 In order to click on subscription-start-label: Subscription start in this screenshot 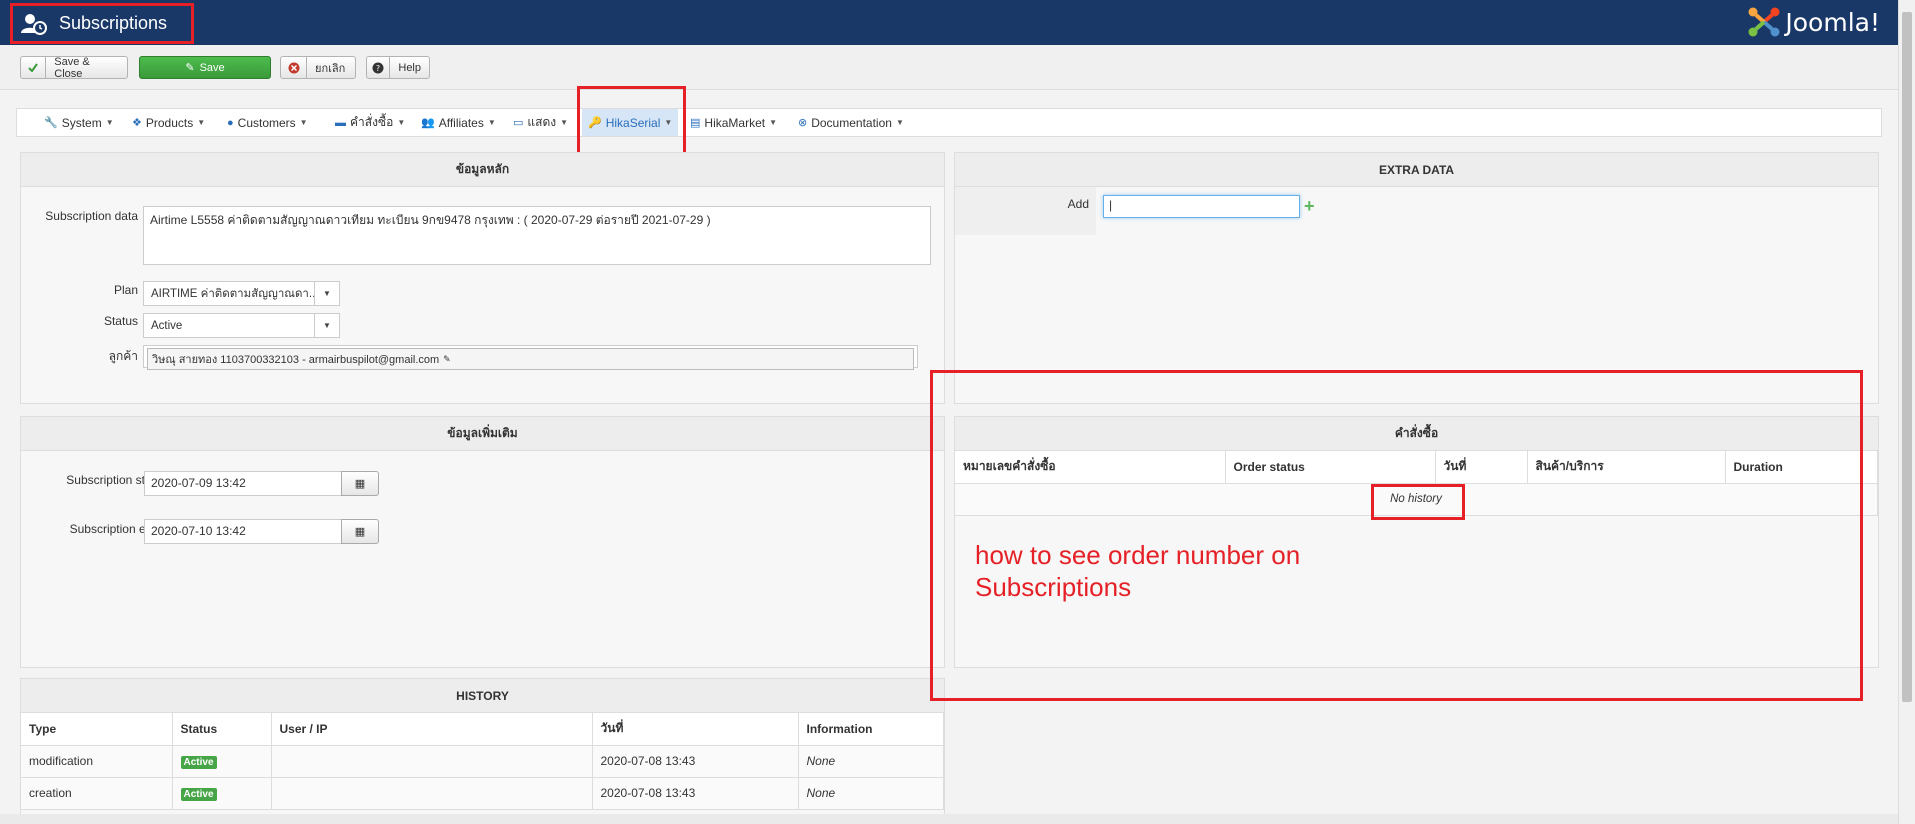, I will do `click(112, 480)`.